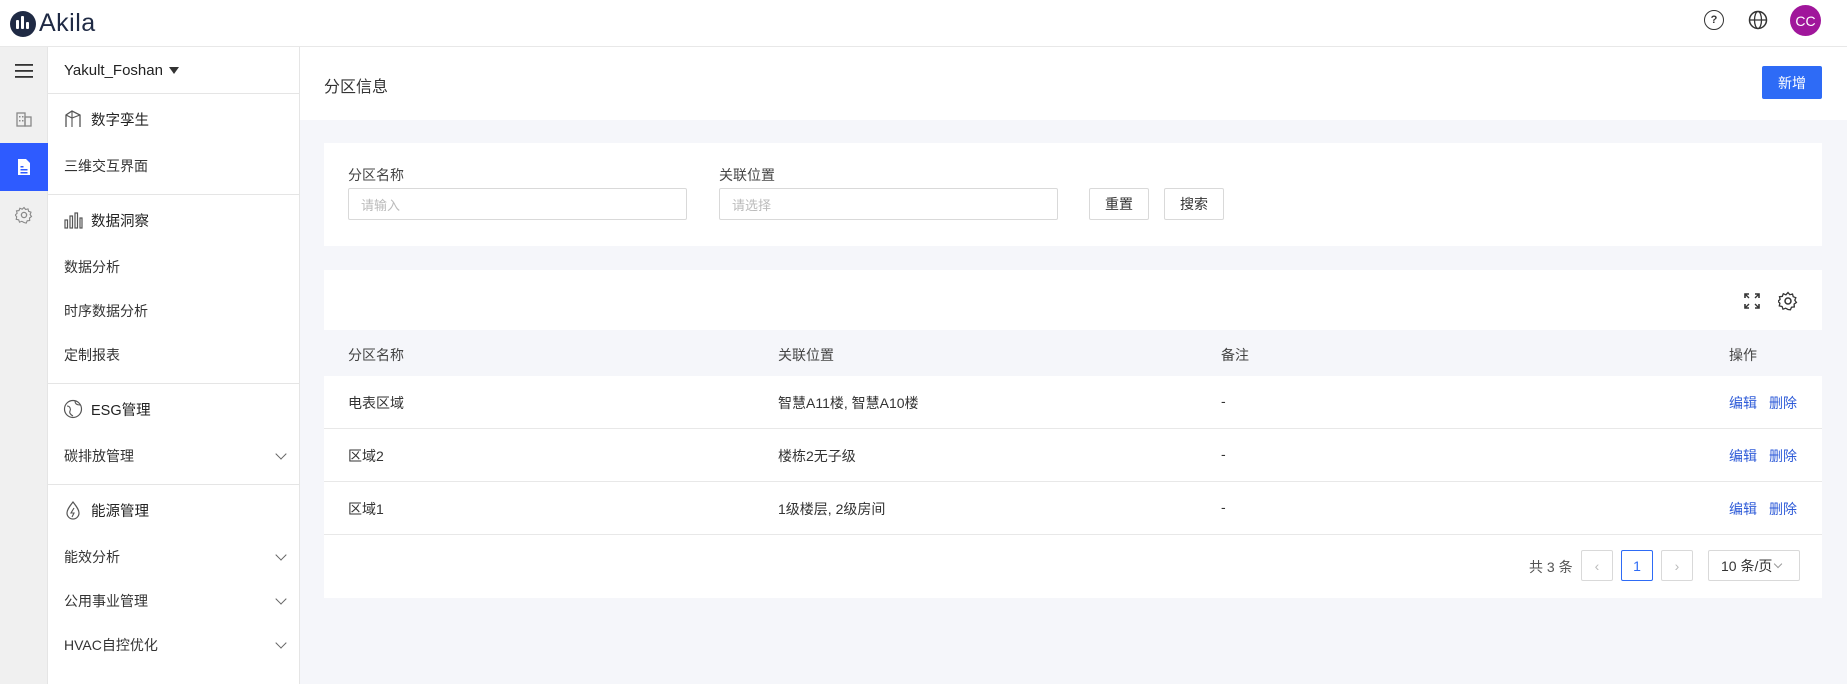 This screenshot has width=1847, height=684. What do you see at coordinates (817, 456) in the screenshot?
I see `location-cell: 楼栋2无子级` at bounding box center [817, 456].